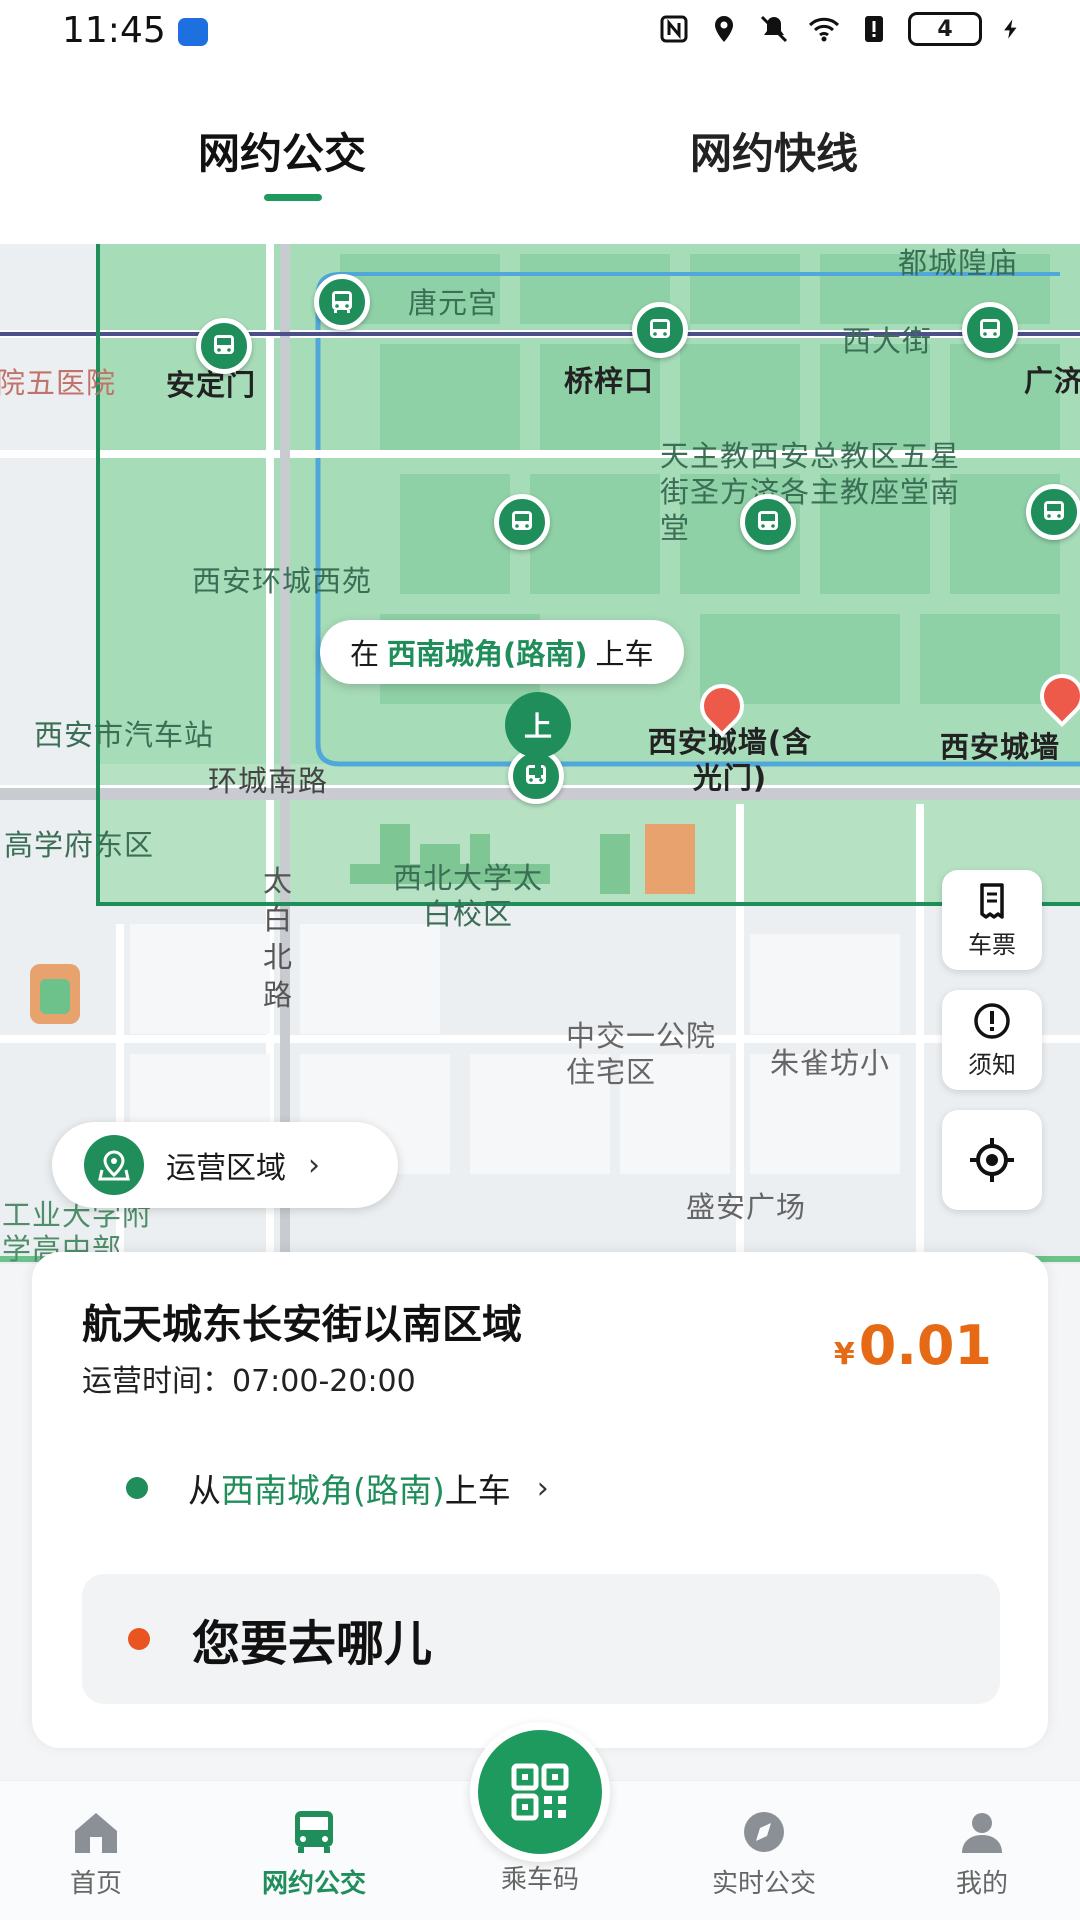 The image size is (1080, 1920). What do you see at coordinates (982, 1833) in the screenshot?
I see `user-icon` at bounding box center [982, 1833].